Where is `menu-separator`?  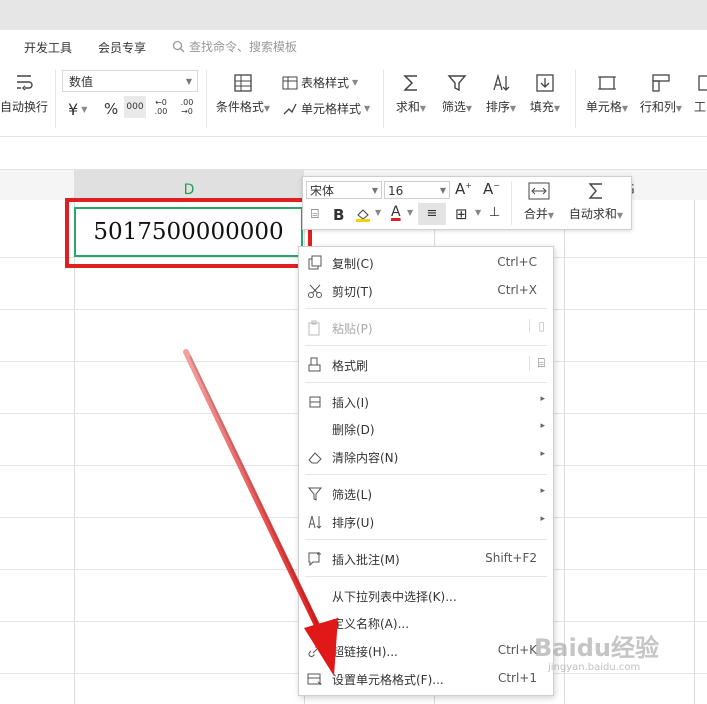
menu-separator is located at coordinates (426, 345).